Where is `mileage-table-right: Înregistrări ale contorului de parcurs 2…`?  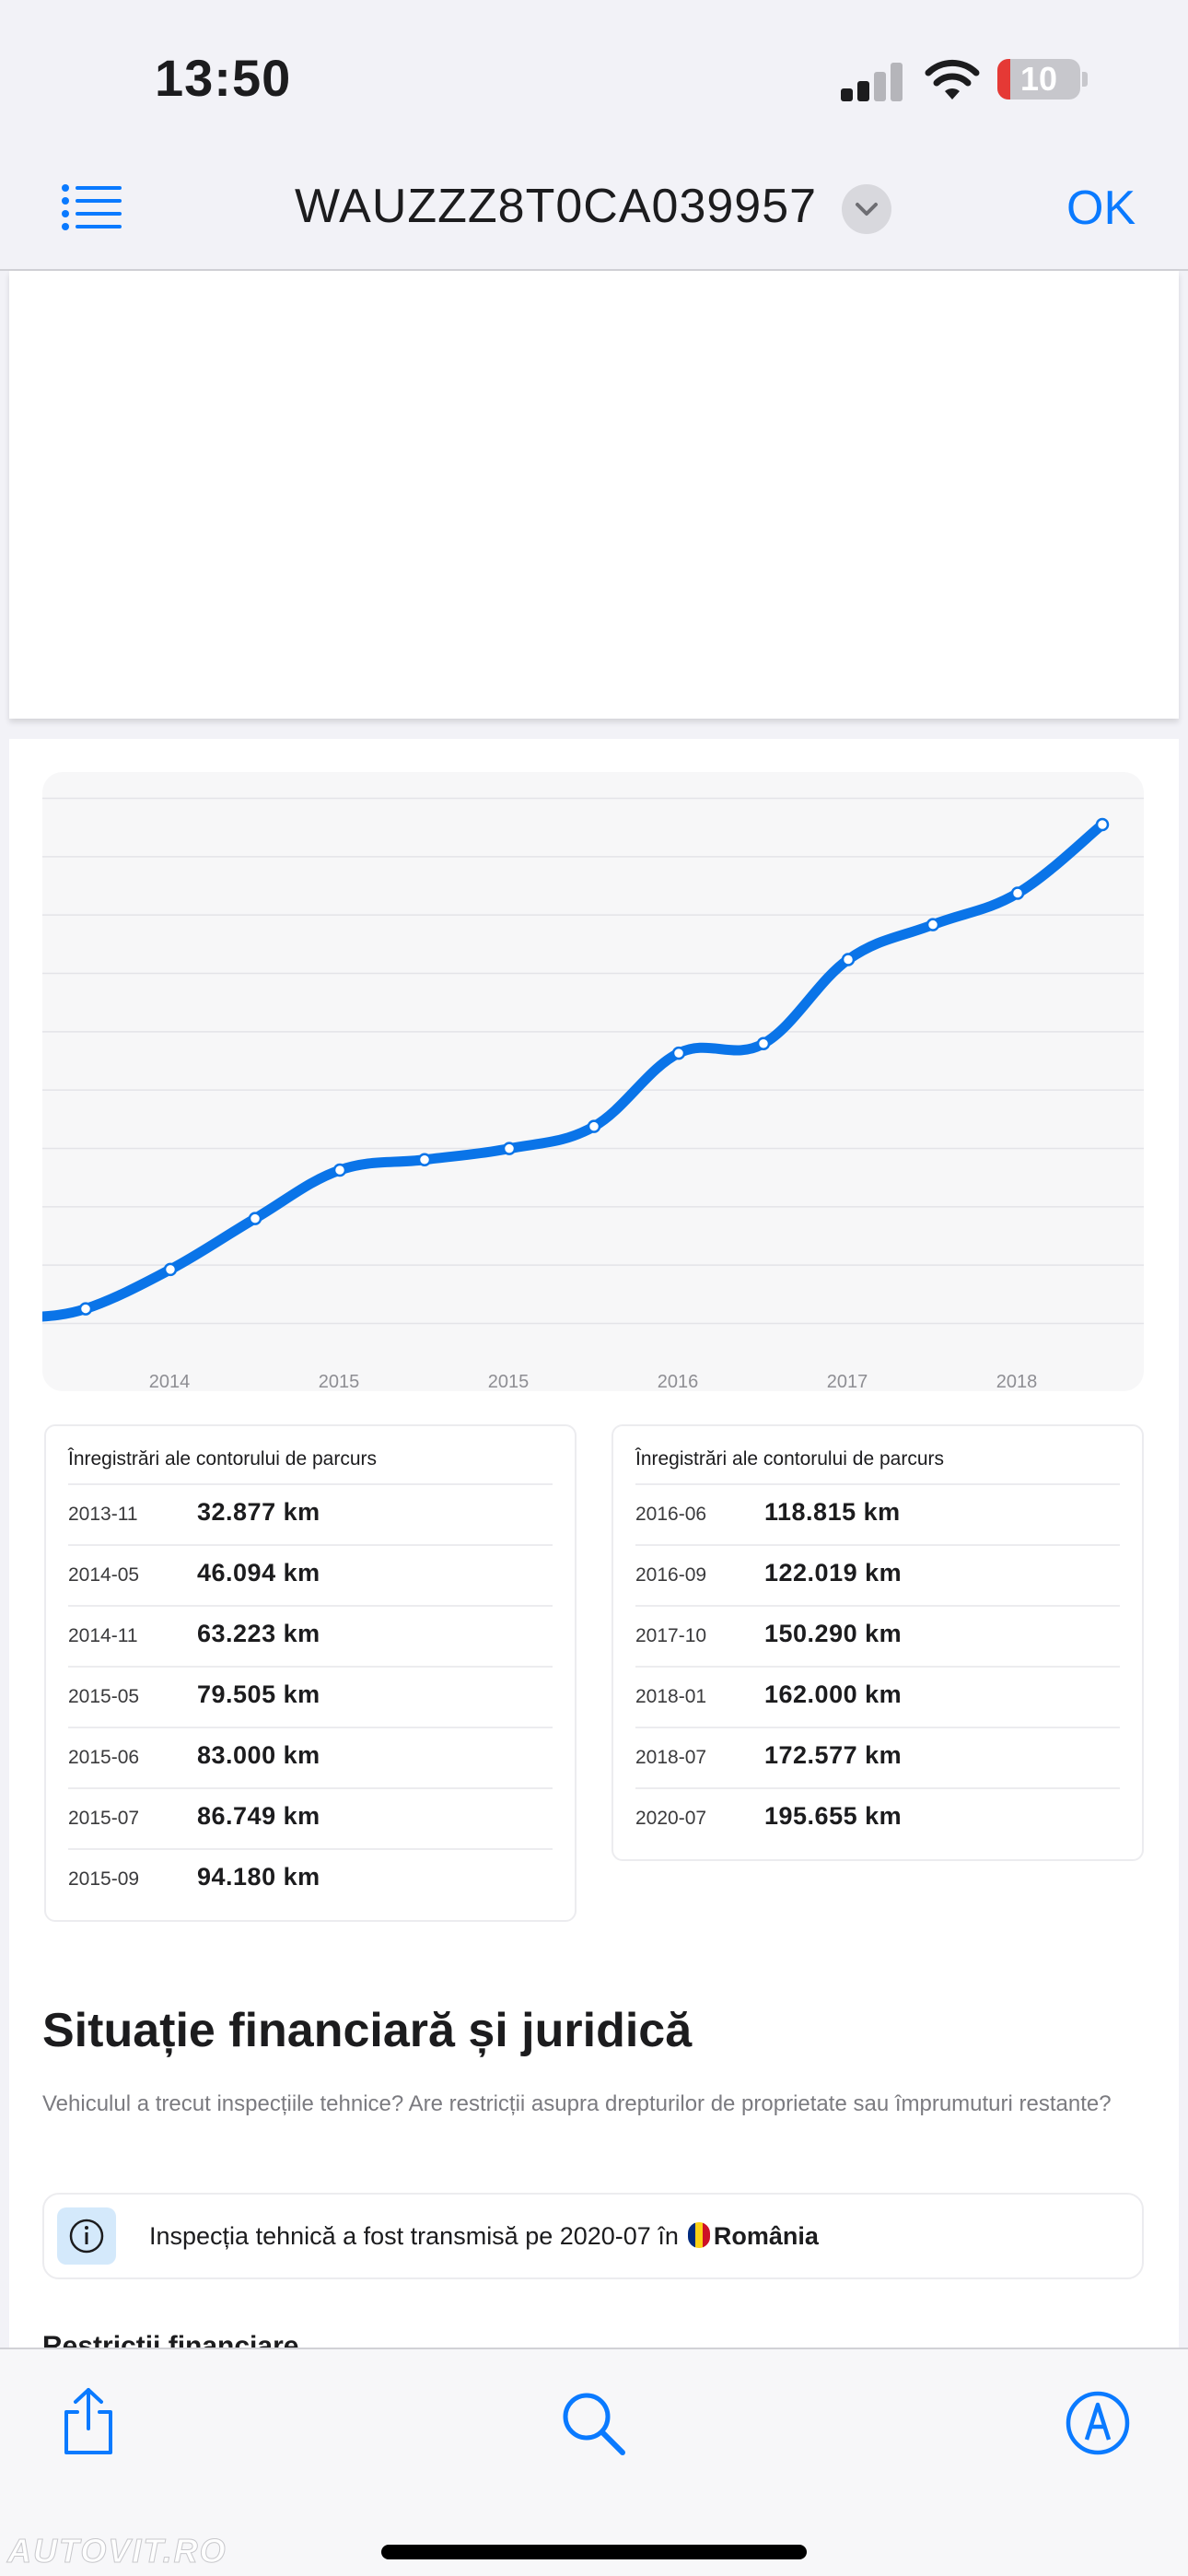
mileage-table-right: Înregistrări ale contorului de parcurs 2… is located at coordinates (877, 1642).